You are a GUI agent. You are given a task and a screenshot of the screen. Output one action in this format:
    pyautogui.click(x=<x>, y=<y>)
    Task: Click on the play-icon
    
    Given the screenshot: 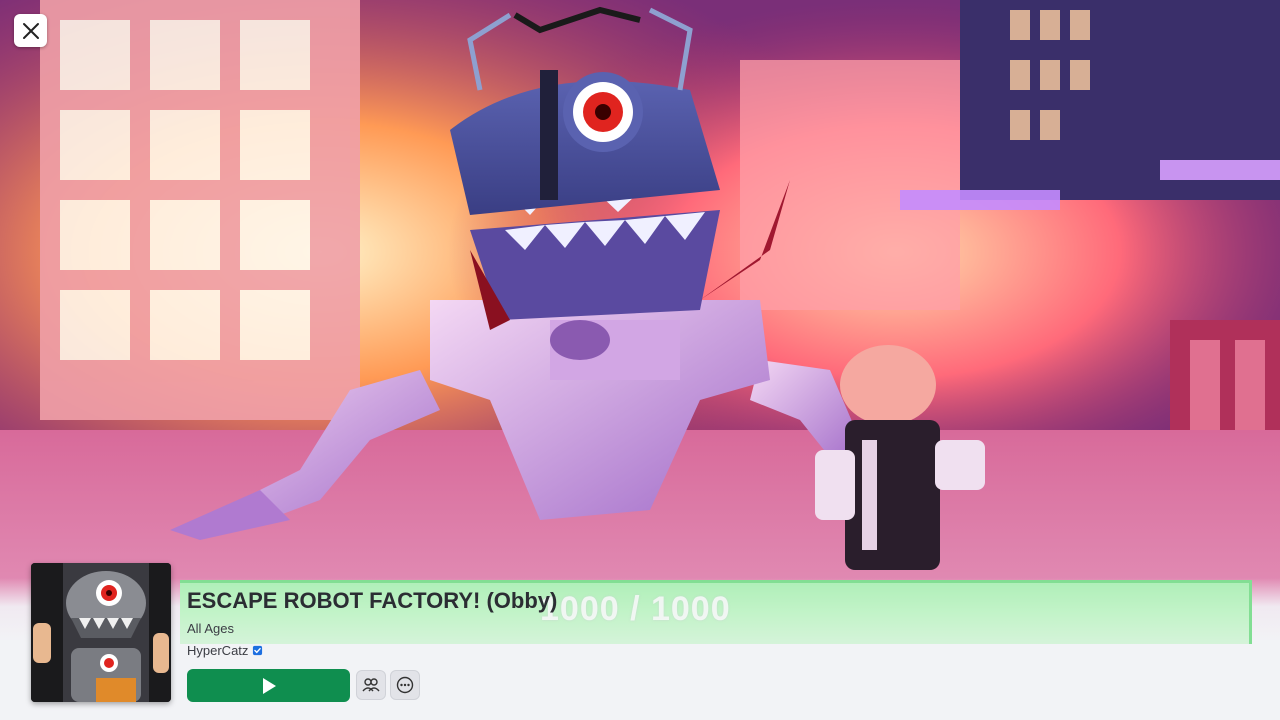 What is the action you would take?
    pyautogui.click(x=269, y=685)
    